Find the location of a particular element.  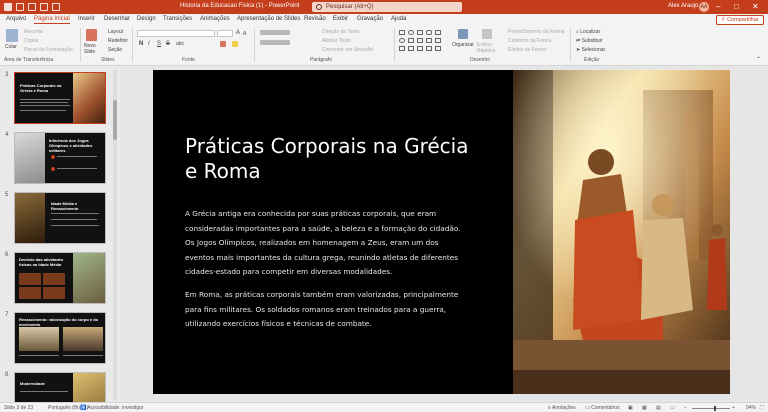

callout-shape-icon is located at coordinates (420, 48).